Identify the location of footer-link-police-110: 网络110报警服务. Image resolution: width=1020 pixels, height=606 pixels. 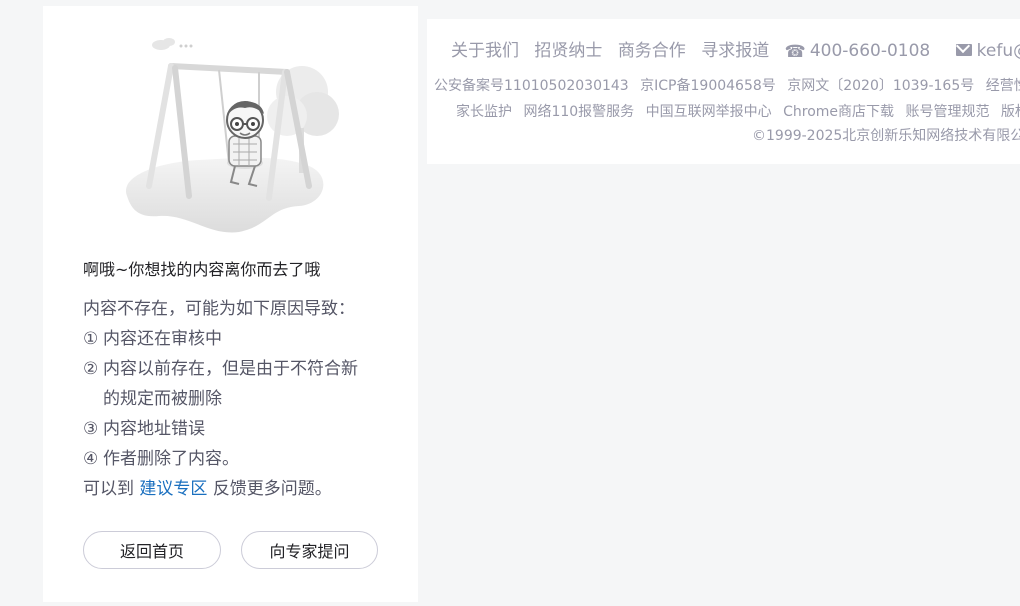
(578, 112).